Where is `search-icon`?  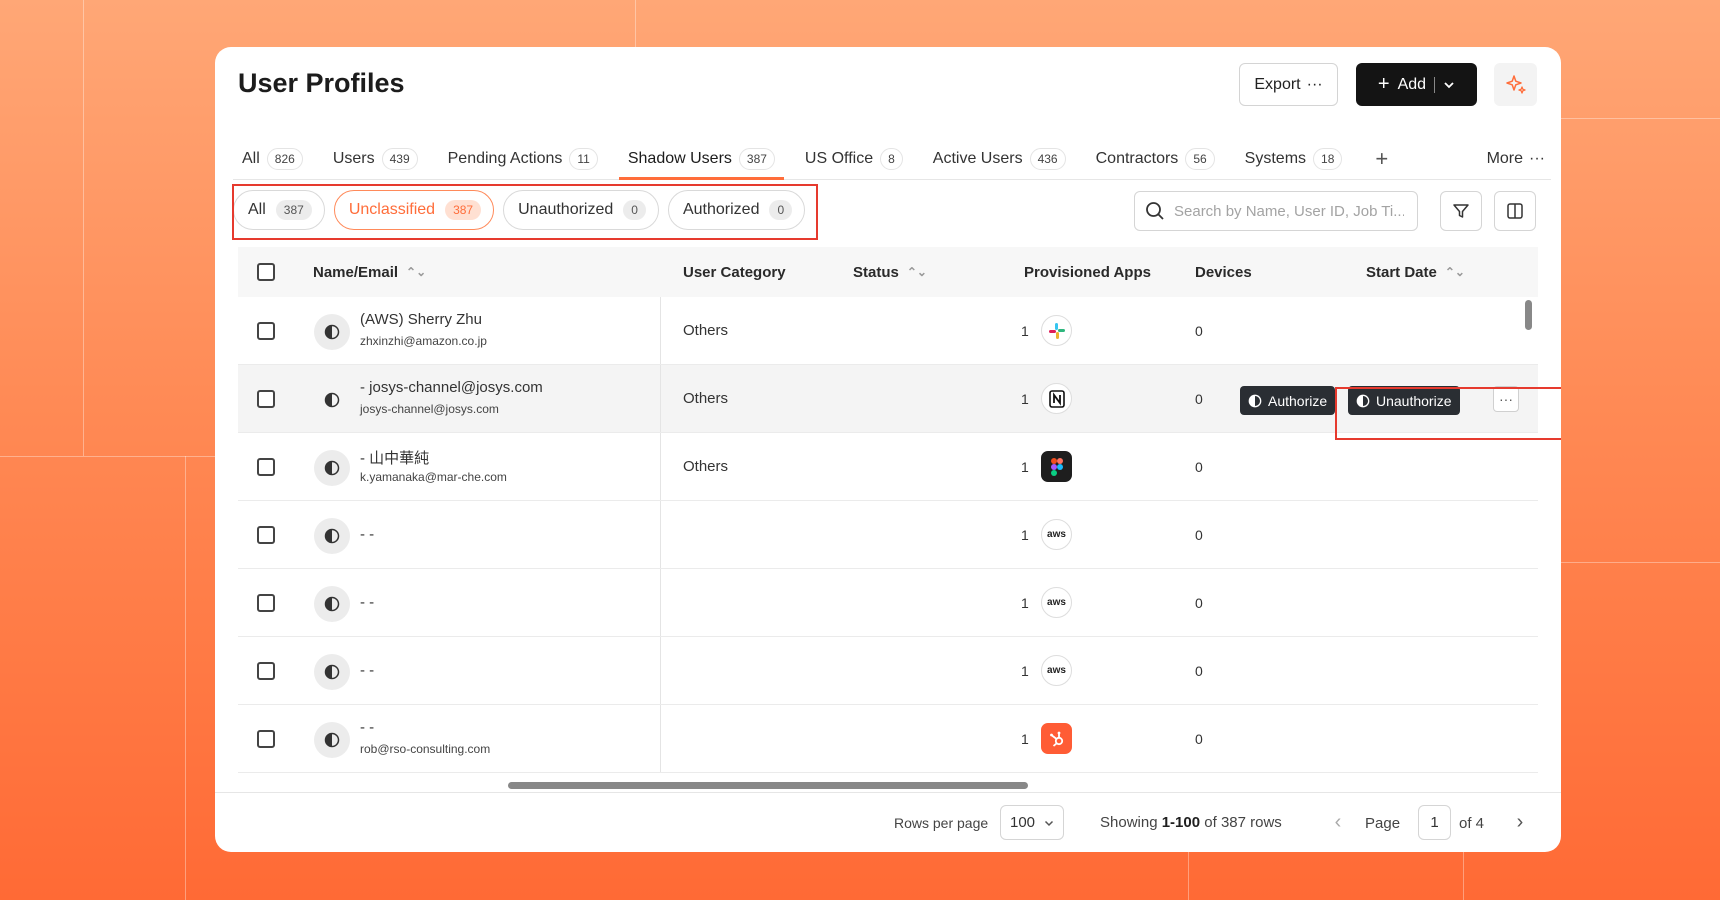 search-icon is located at coordinates (1155, 211).